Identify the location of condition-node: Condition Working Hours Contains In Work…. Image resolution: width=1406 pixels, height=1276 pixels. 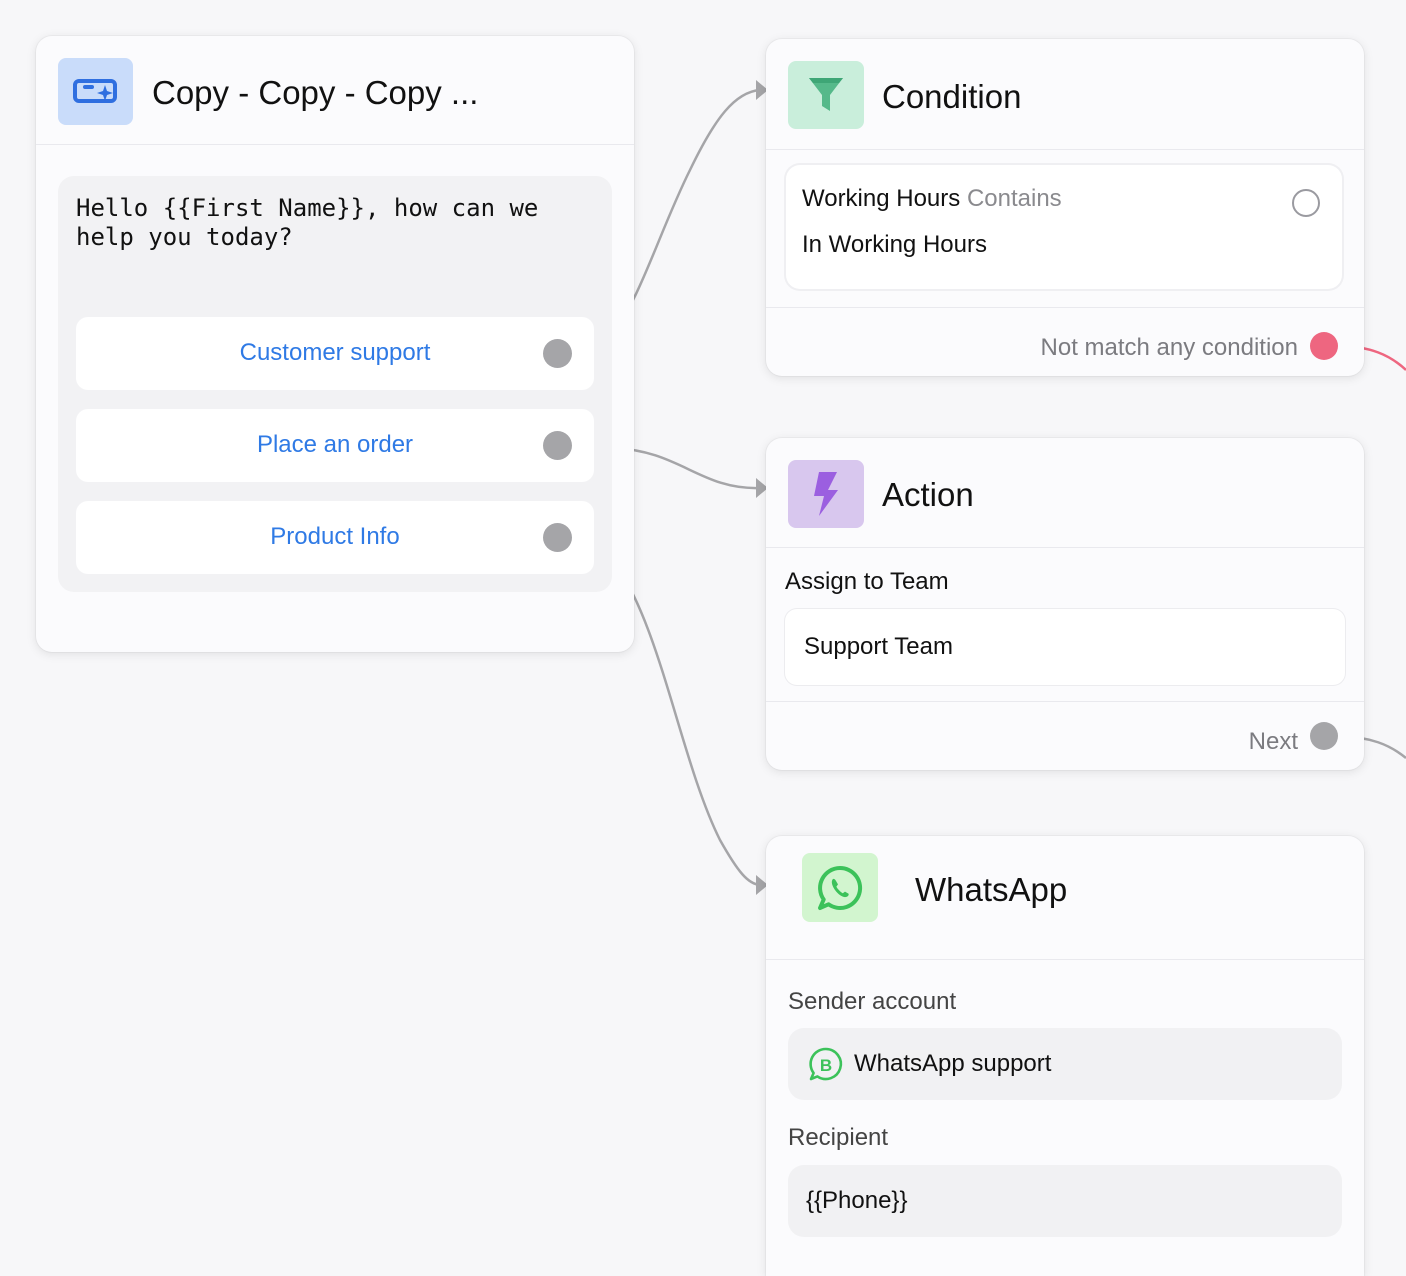
(1065, 207).